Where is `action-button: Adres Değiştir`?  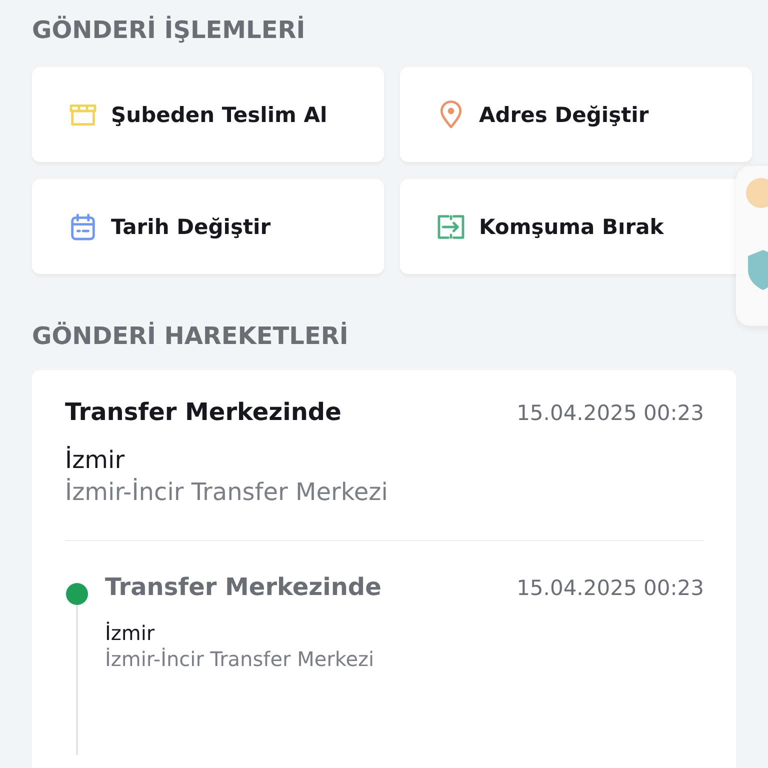
action-button: Adres Değiştir is located at coordinates (576, 114).